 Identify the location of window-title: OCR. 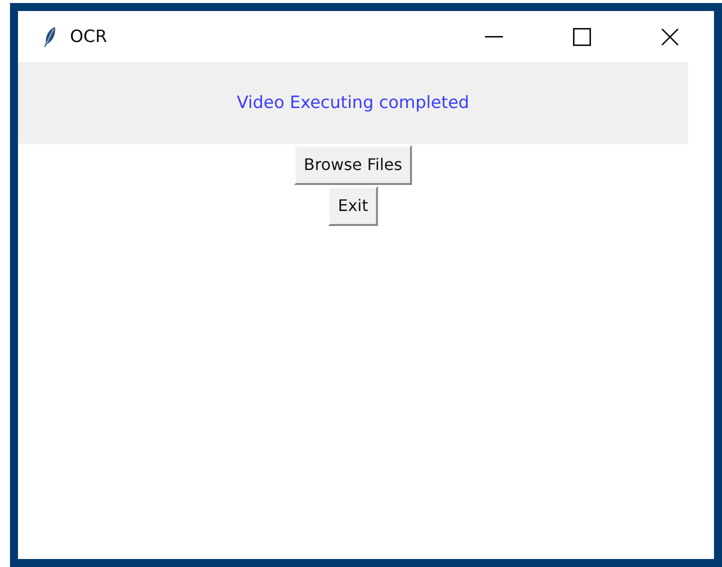
(89, 36).